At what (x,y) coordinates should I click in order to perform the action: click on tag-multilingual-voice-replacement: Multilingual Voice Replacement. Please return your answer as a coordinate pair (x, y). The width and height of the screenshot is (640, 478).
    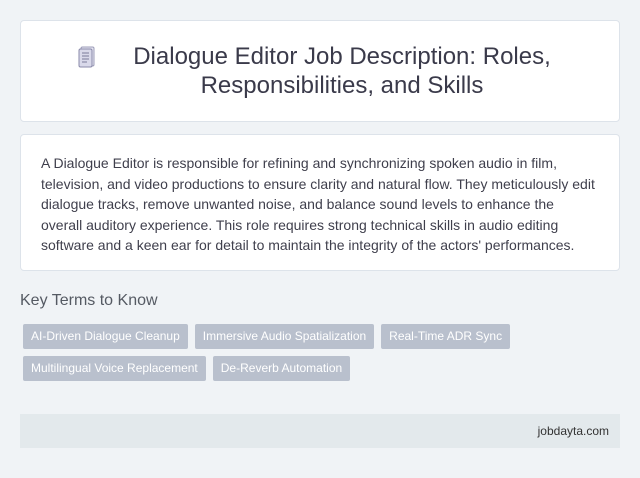
    Looking at the image, I should click on (114, 368).